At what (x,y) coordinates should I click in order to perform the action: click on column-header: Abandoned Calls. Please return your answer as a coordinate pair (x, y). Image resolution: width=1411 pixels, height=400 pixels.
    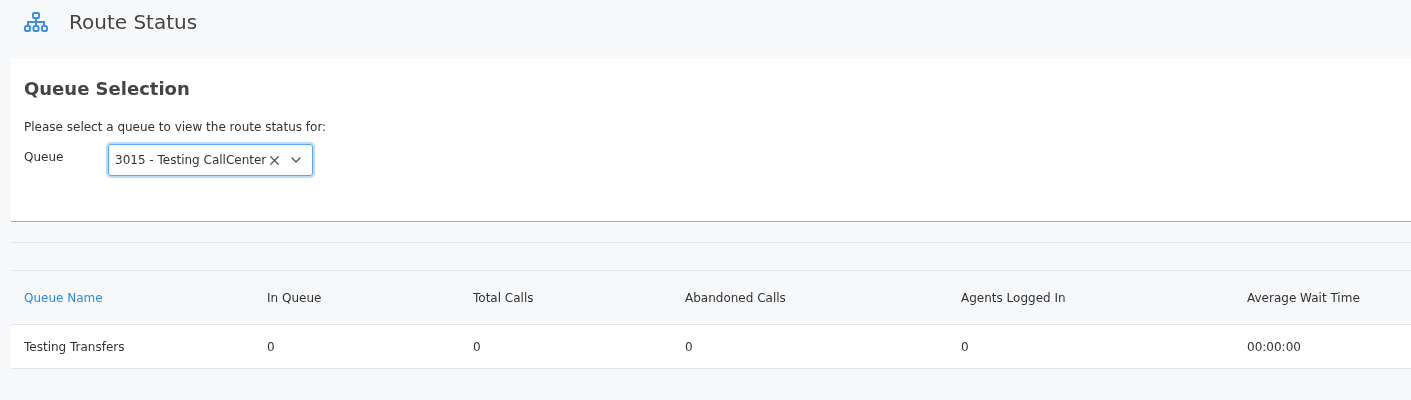
    Looking at the image, I should click on (823, 297).